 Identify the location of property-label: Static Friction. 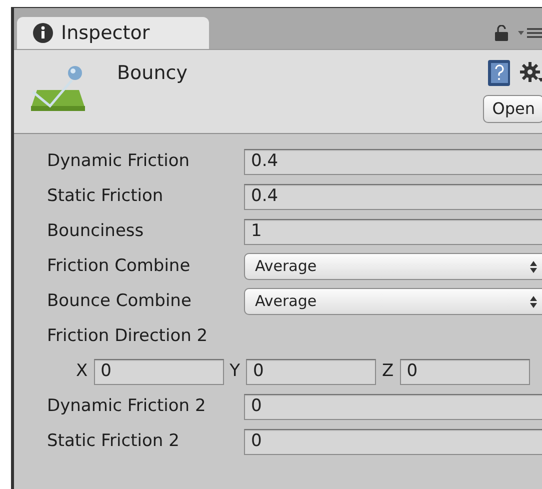
(105, 196).